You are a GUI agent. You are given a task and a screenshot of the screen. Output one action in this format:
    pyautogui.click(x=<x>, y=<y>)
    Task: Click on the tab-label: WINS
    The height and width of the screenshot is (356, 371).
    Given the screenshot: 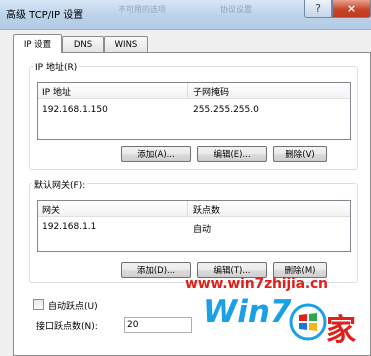 What is the action you would take?
    pyautogui.click(x=126, y=44)
    